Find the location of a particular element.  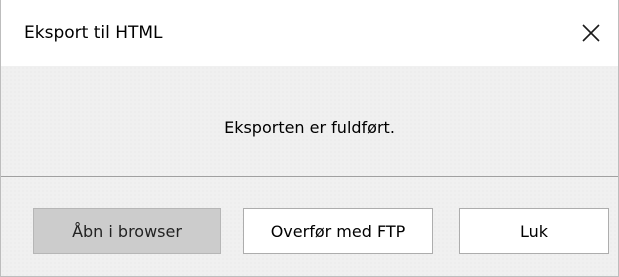

close-window-button is located at coordinates (591, 33).